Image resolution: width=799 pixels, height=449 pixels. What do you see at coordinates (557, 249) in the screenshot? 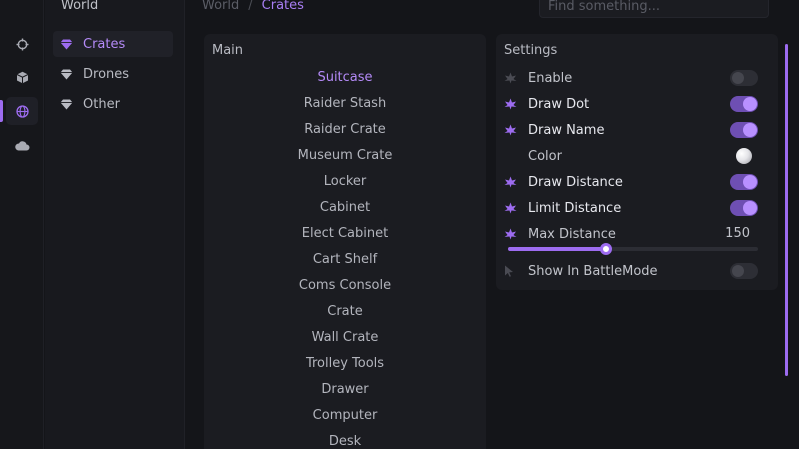
I see `slider-fill` at bounding box center [557, 249].